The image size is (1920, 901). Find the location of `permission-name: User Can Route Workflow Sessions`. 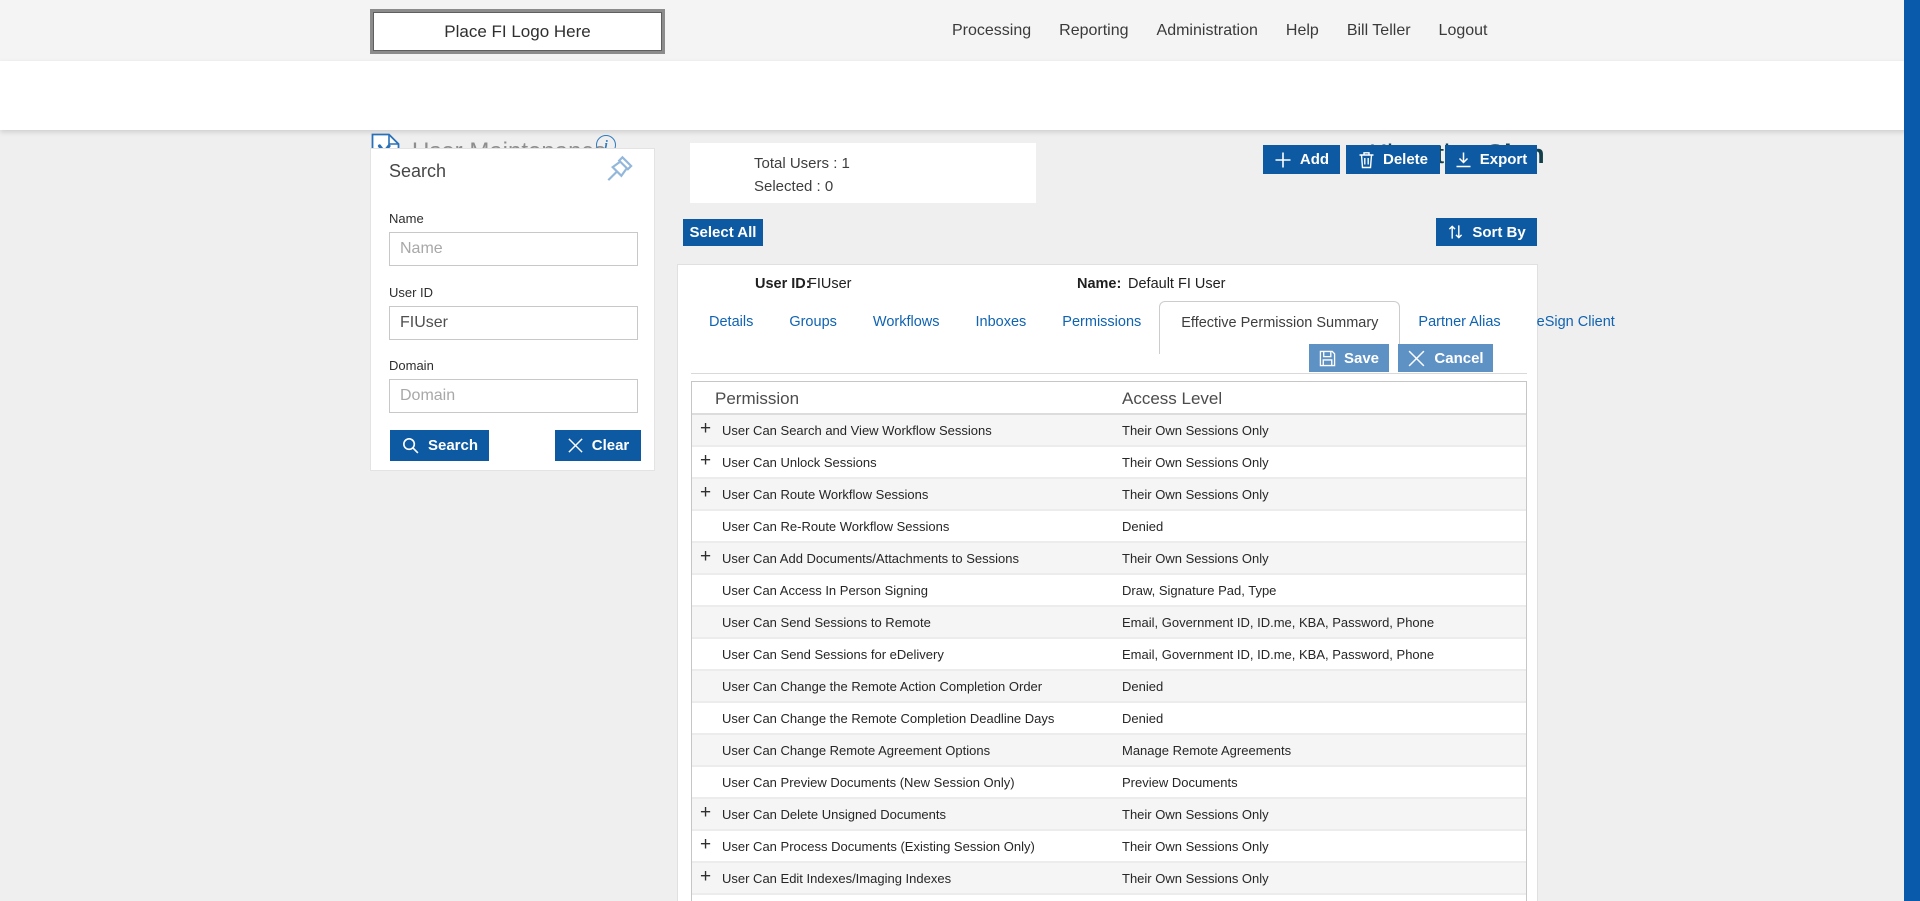

permission-name: User Can Route Workflow Sessions is located at coordinates (825, 494).